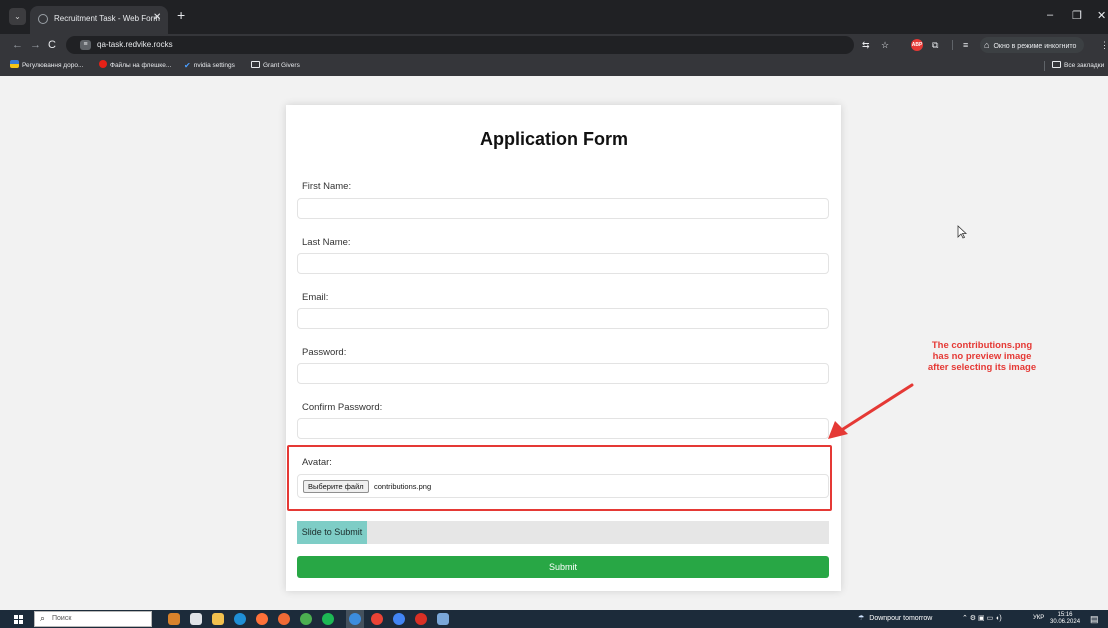 This screenshot has width=1108, height=628. Describe the element at coordinates (1044, 66) in the screenshot. I see `bookmarks-divider` at that location.